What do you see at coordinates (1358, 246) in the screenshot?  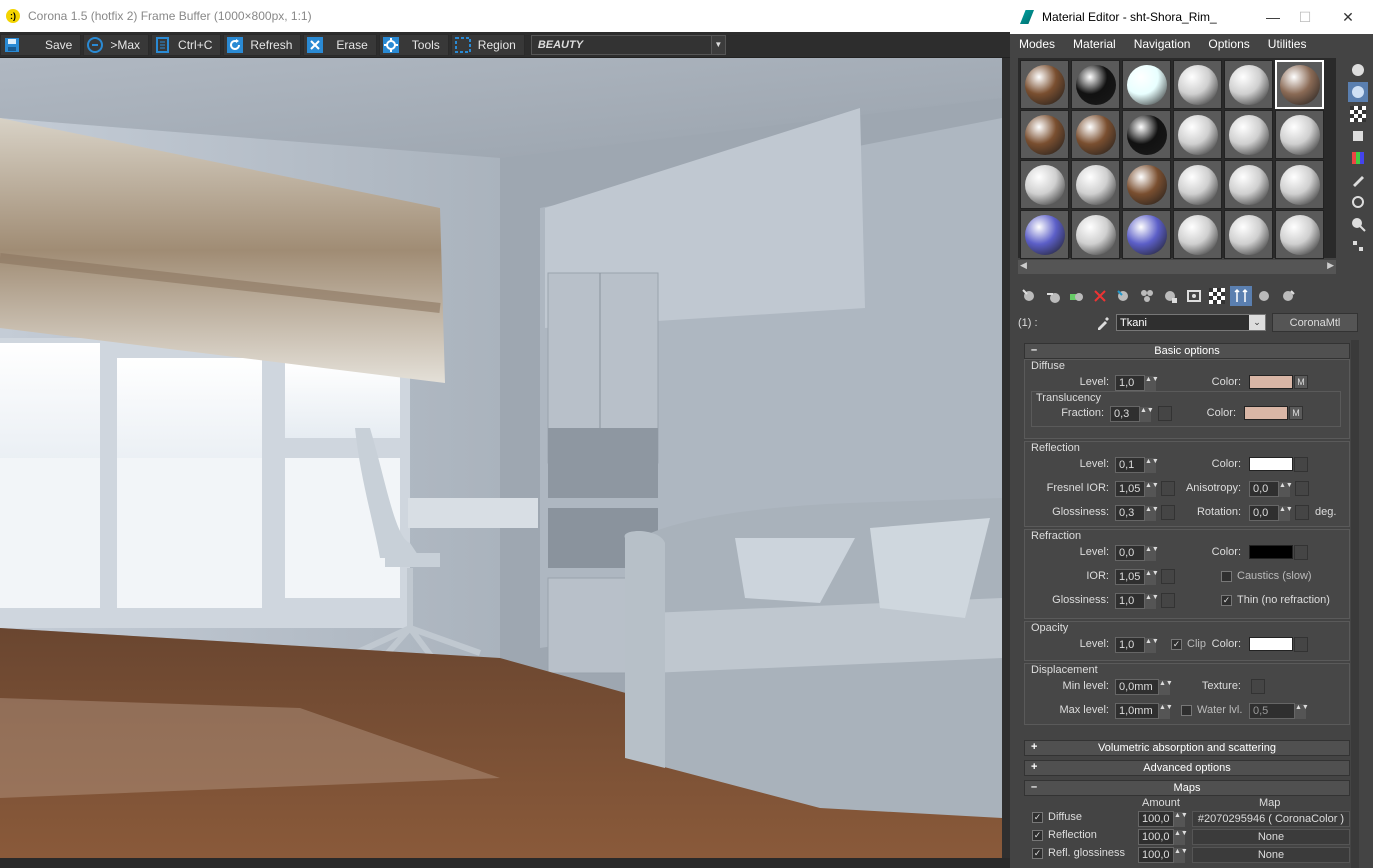 I see `material-map-navigator-icon` at bounding box center [1358, 246].